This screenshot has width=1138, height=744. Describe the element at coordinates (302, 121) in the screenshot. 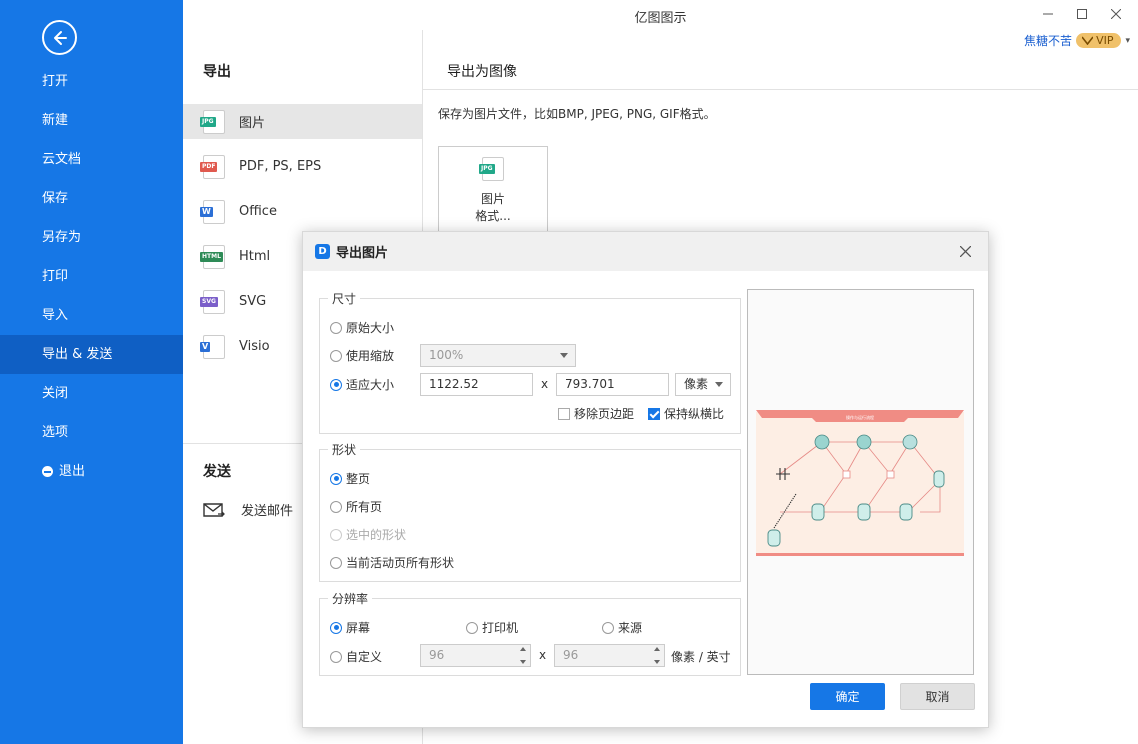

I see `export-item-image: JPG 图片` at that location.